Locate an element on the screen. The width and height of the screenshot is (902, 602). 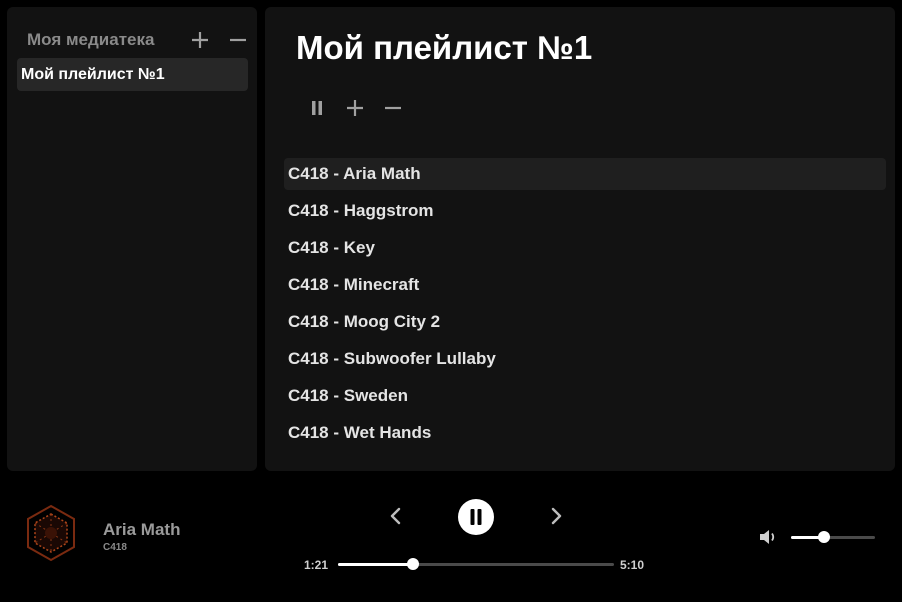
next-icon is located at coordinates (556, 516).